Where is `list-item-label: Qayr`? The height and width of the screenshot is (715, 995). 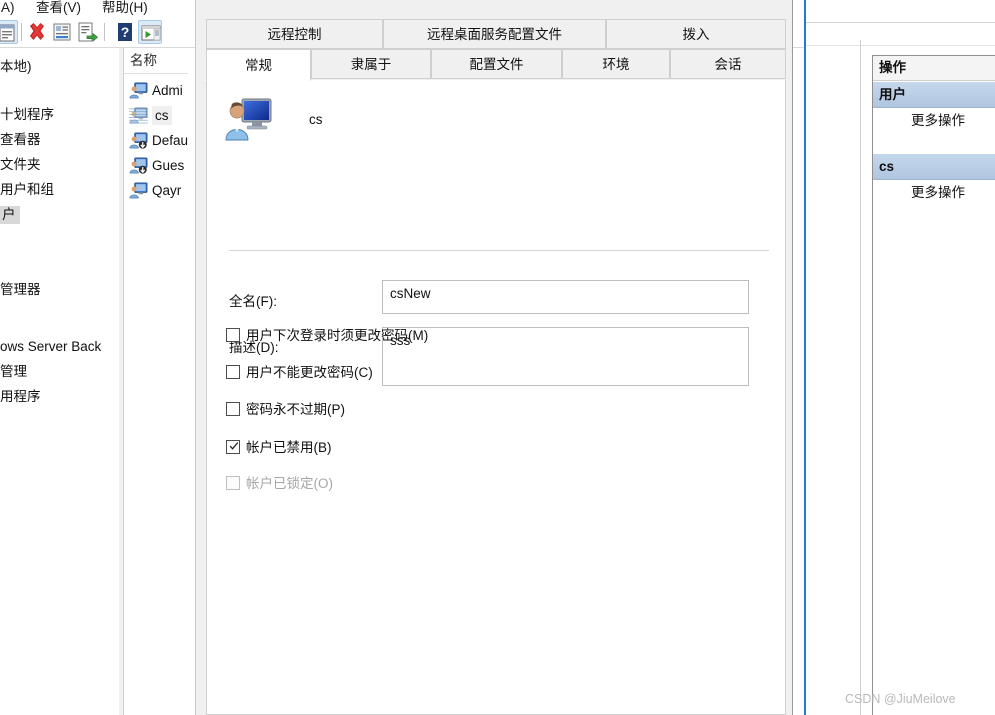
list-item-label: Qayr is located at coordinates (167, 190).